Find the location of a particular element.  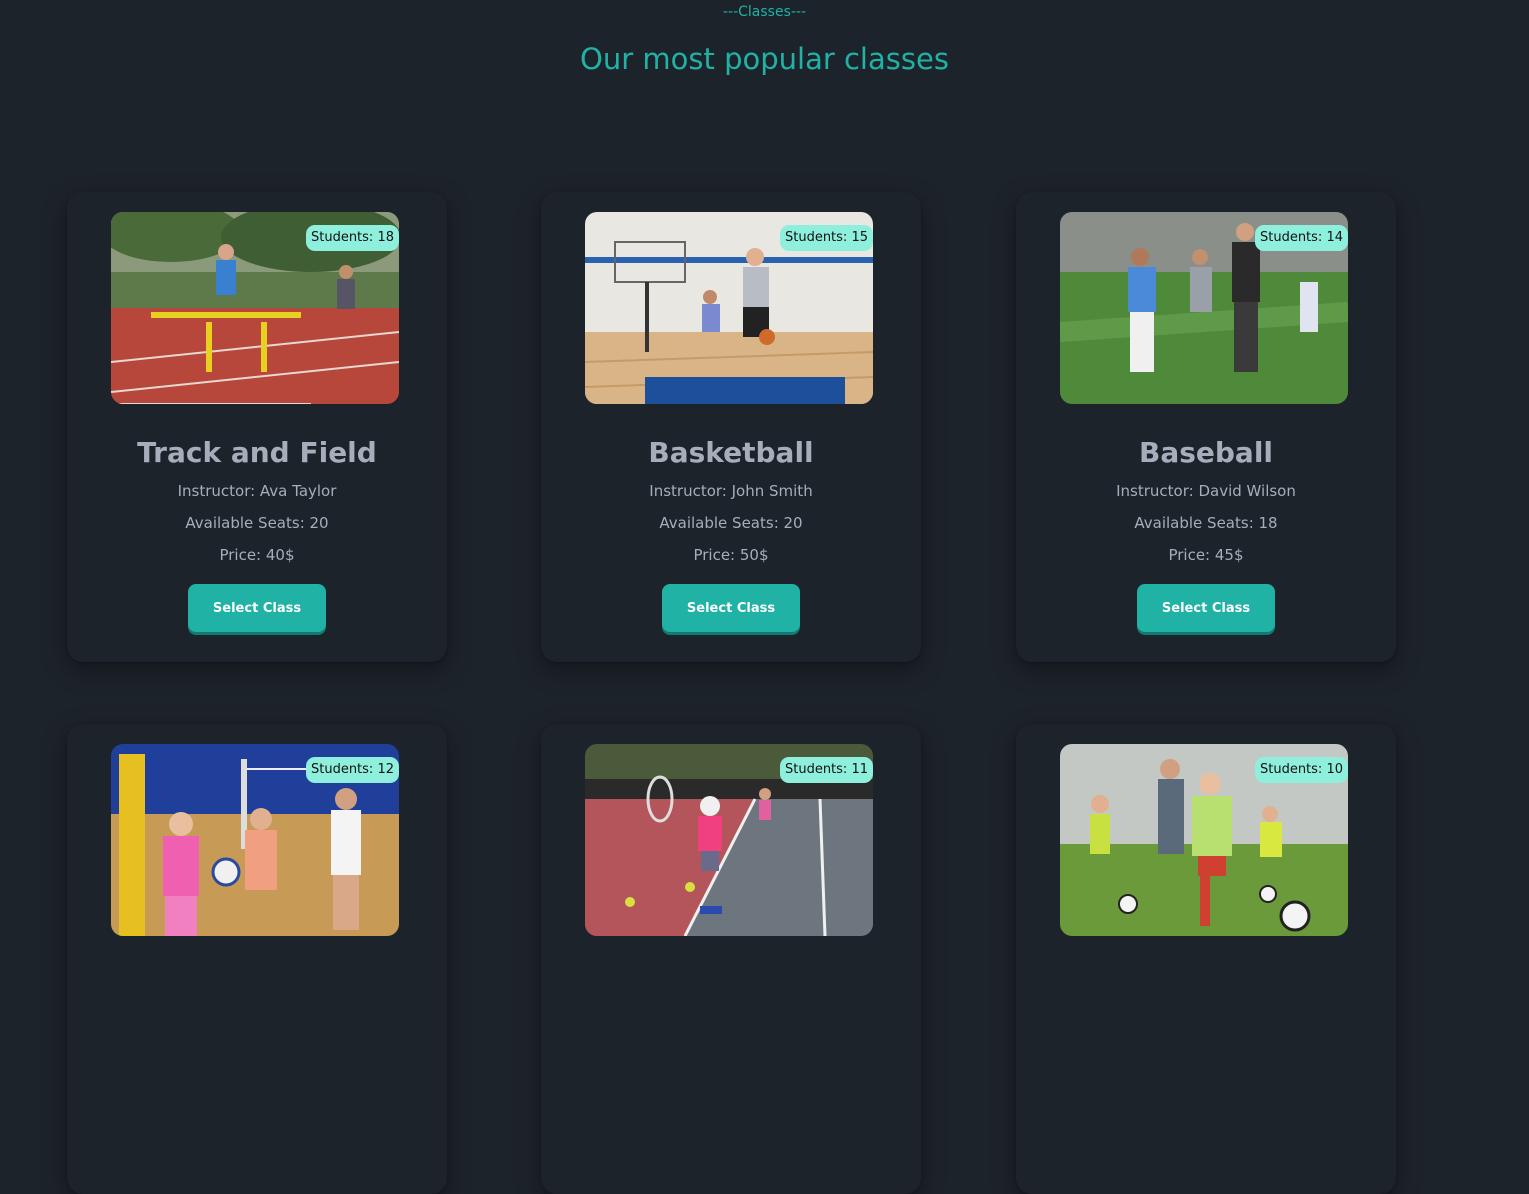

students-badge: Students: 15 is located at coordinates (826, 238).